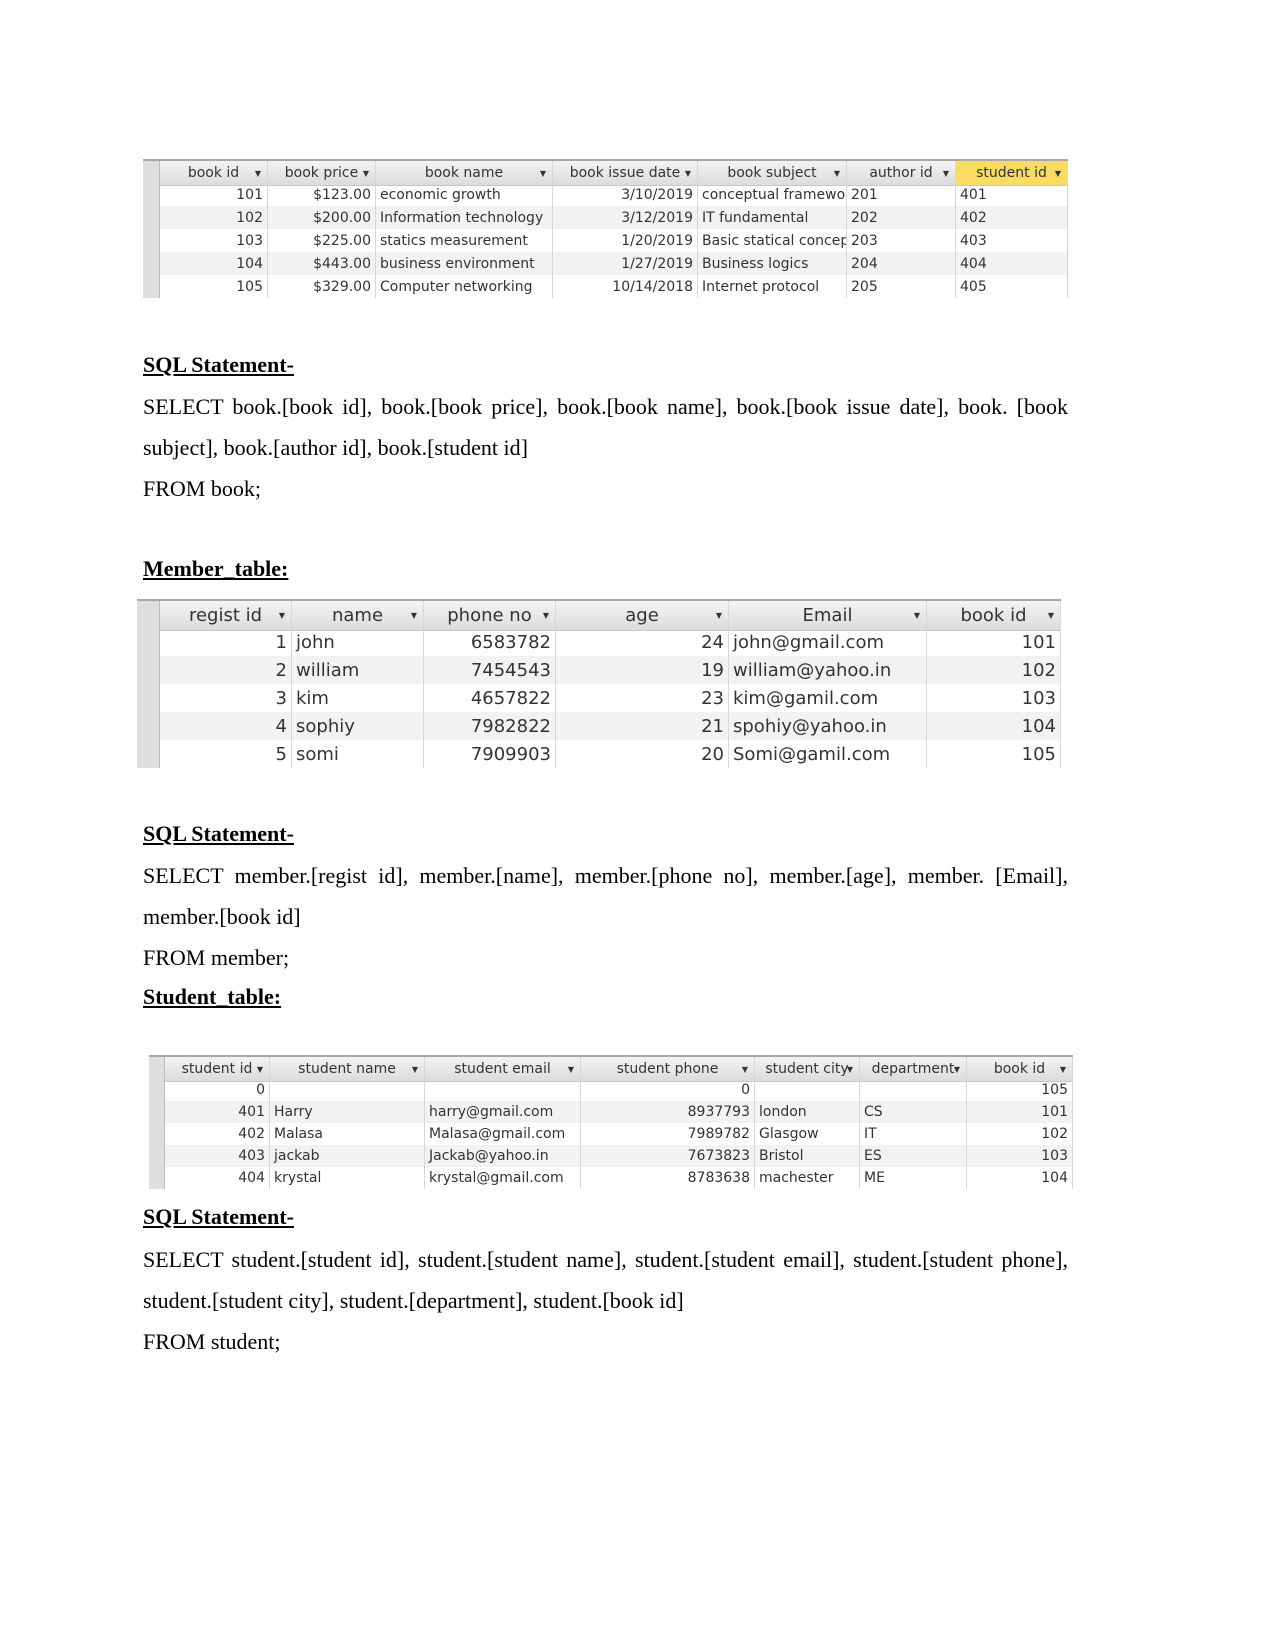 This screenshot has height=1651, width=1275. Describe the element at coordinates (1012, 194) in the screenshot. I see `table-cell: 401` at that location.